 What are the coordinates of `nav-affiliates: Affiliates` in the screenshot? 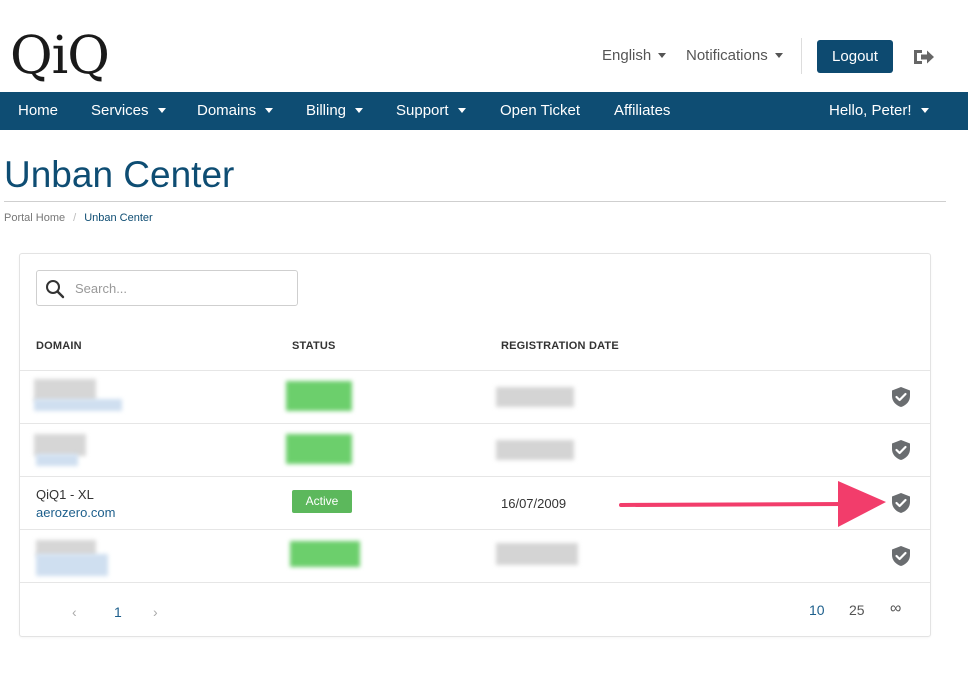 It's located at (642, 111).